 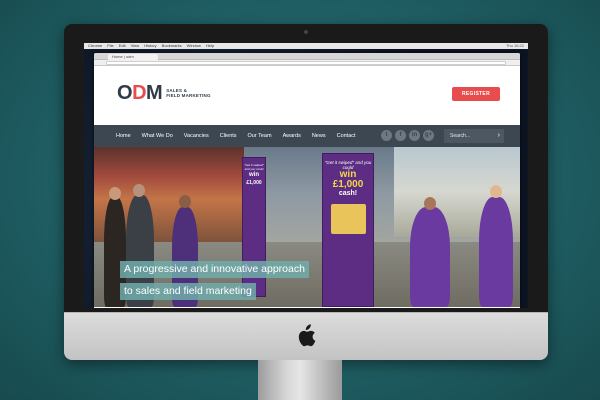 I want to click on menu-item: History, so click(x=150, y=46).